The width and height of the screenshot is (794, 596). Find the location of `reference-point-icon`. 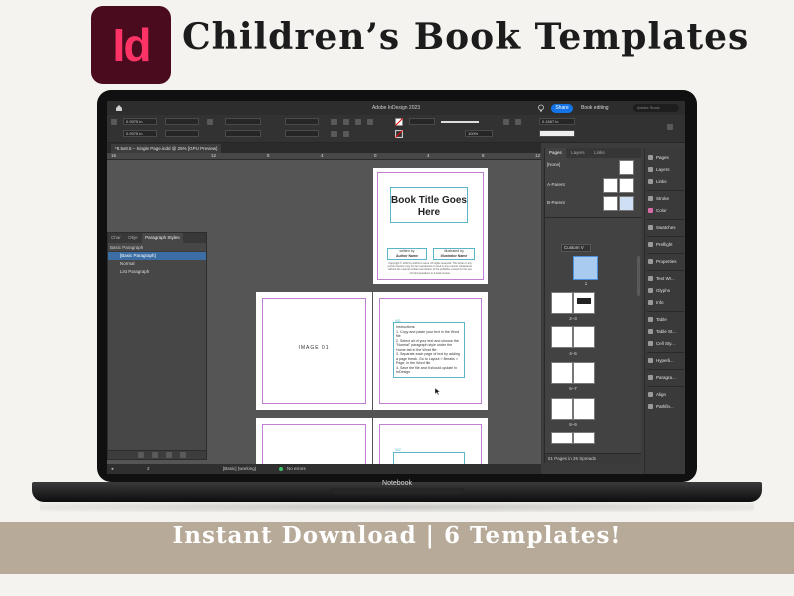

reference-point-icon is located at coordinates (114, 122).